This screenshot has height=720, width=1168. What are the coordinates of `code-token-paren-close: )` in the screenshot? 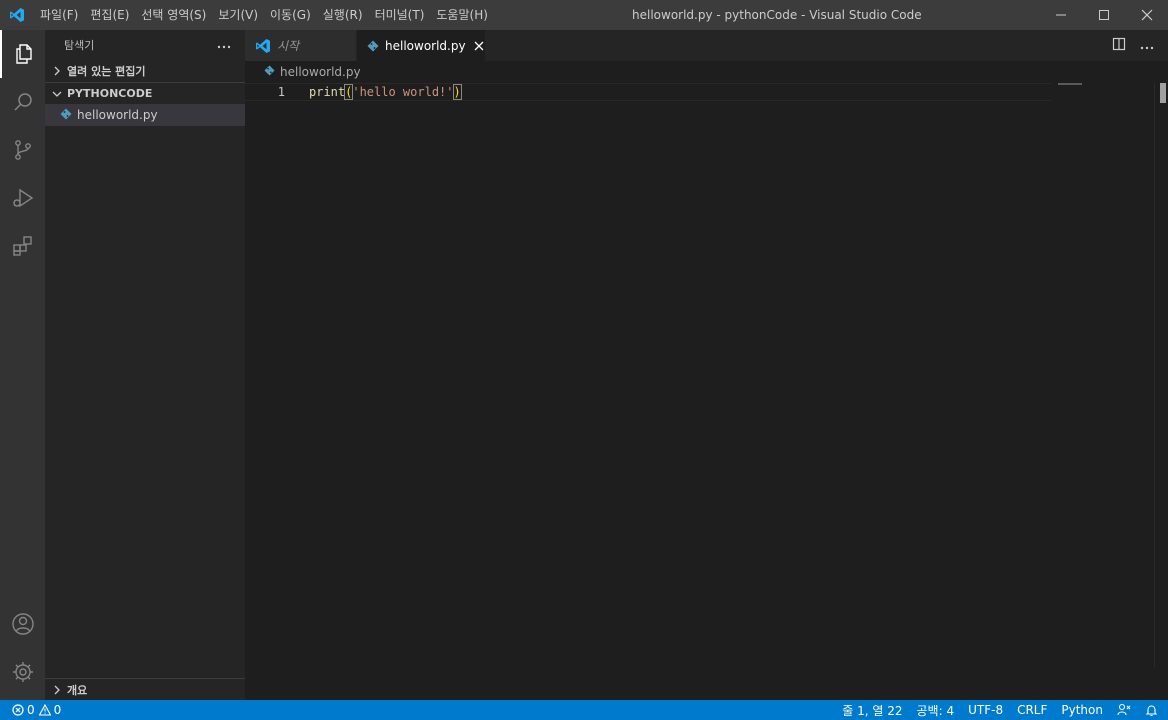 It's located at (457, 92).